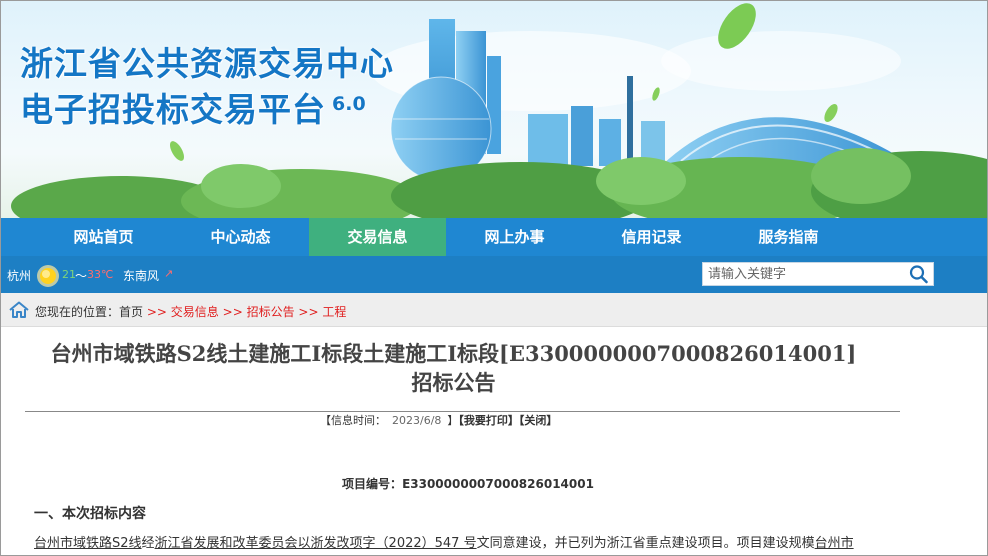 The image size is (988, 556). I want to click on breadcrumb: 您现在的位置：首页 >> 交易信息 >> 招标公告 >> 工程, so click(190, 311).